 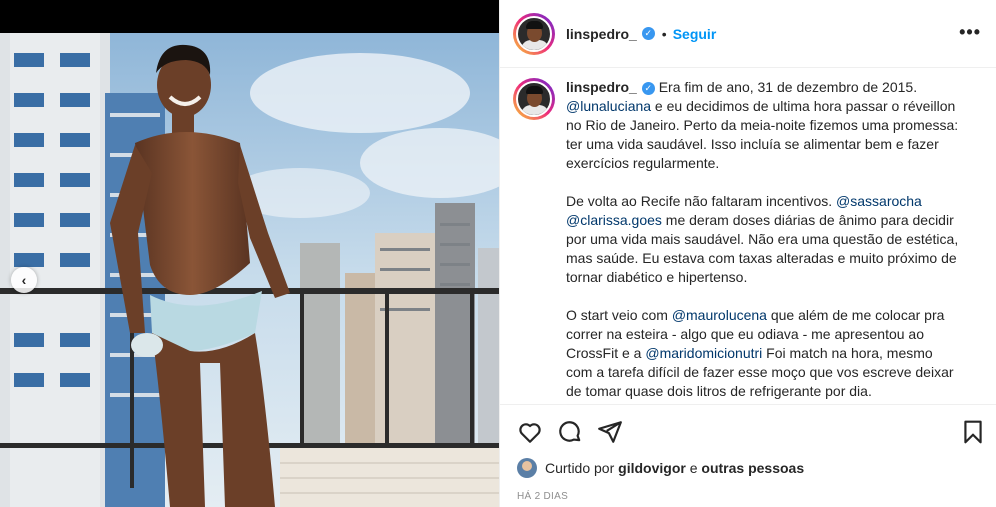 I want to click on chevron-left-icon: ‹, so click(x=24, y=280).